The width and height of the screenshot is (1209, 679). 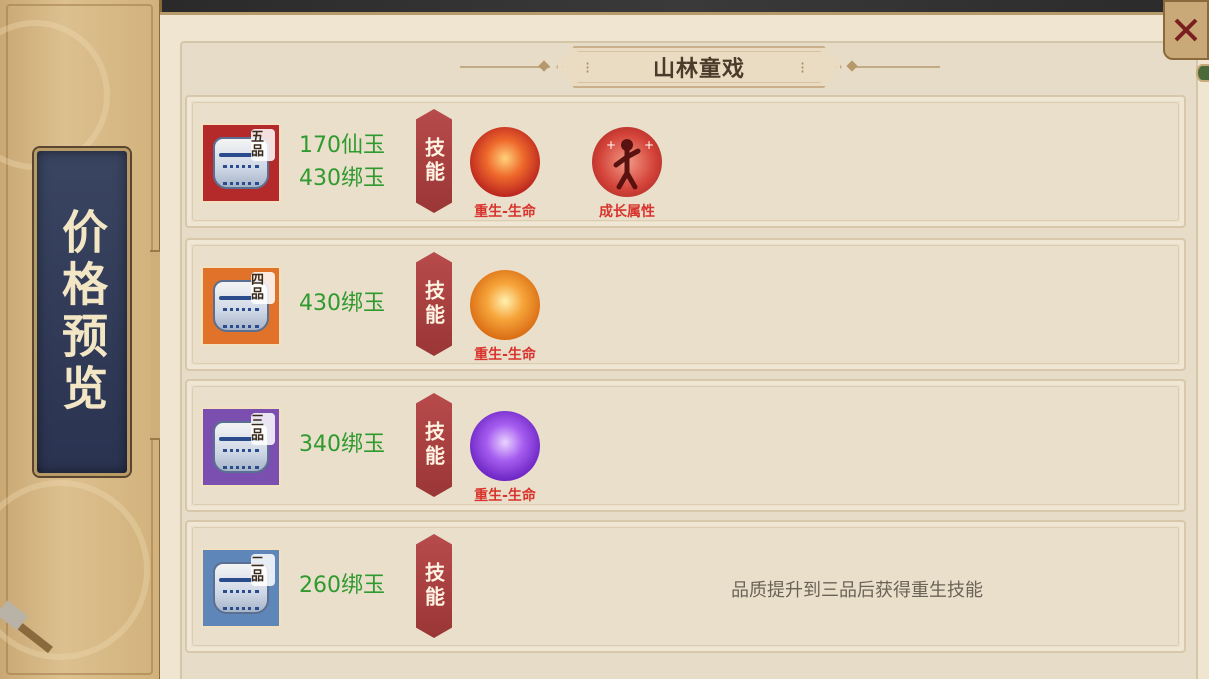 I want to click on close-icon, so click(x=1186, y=30).